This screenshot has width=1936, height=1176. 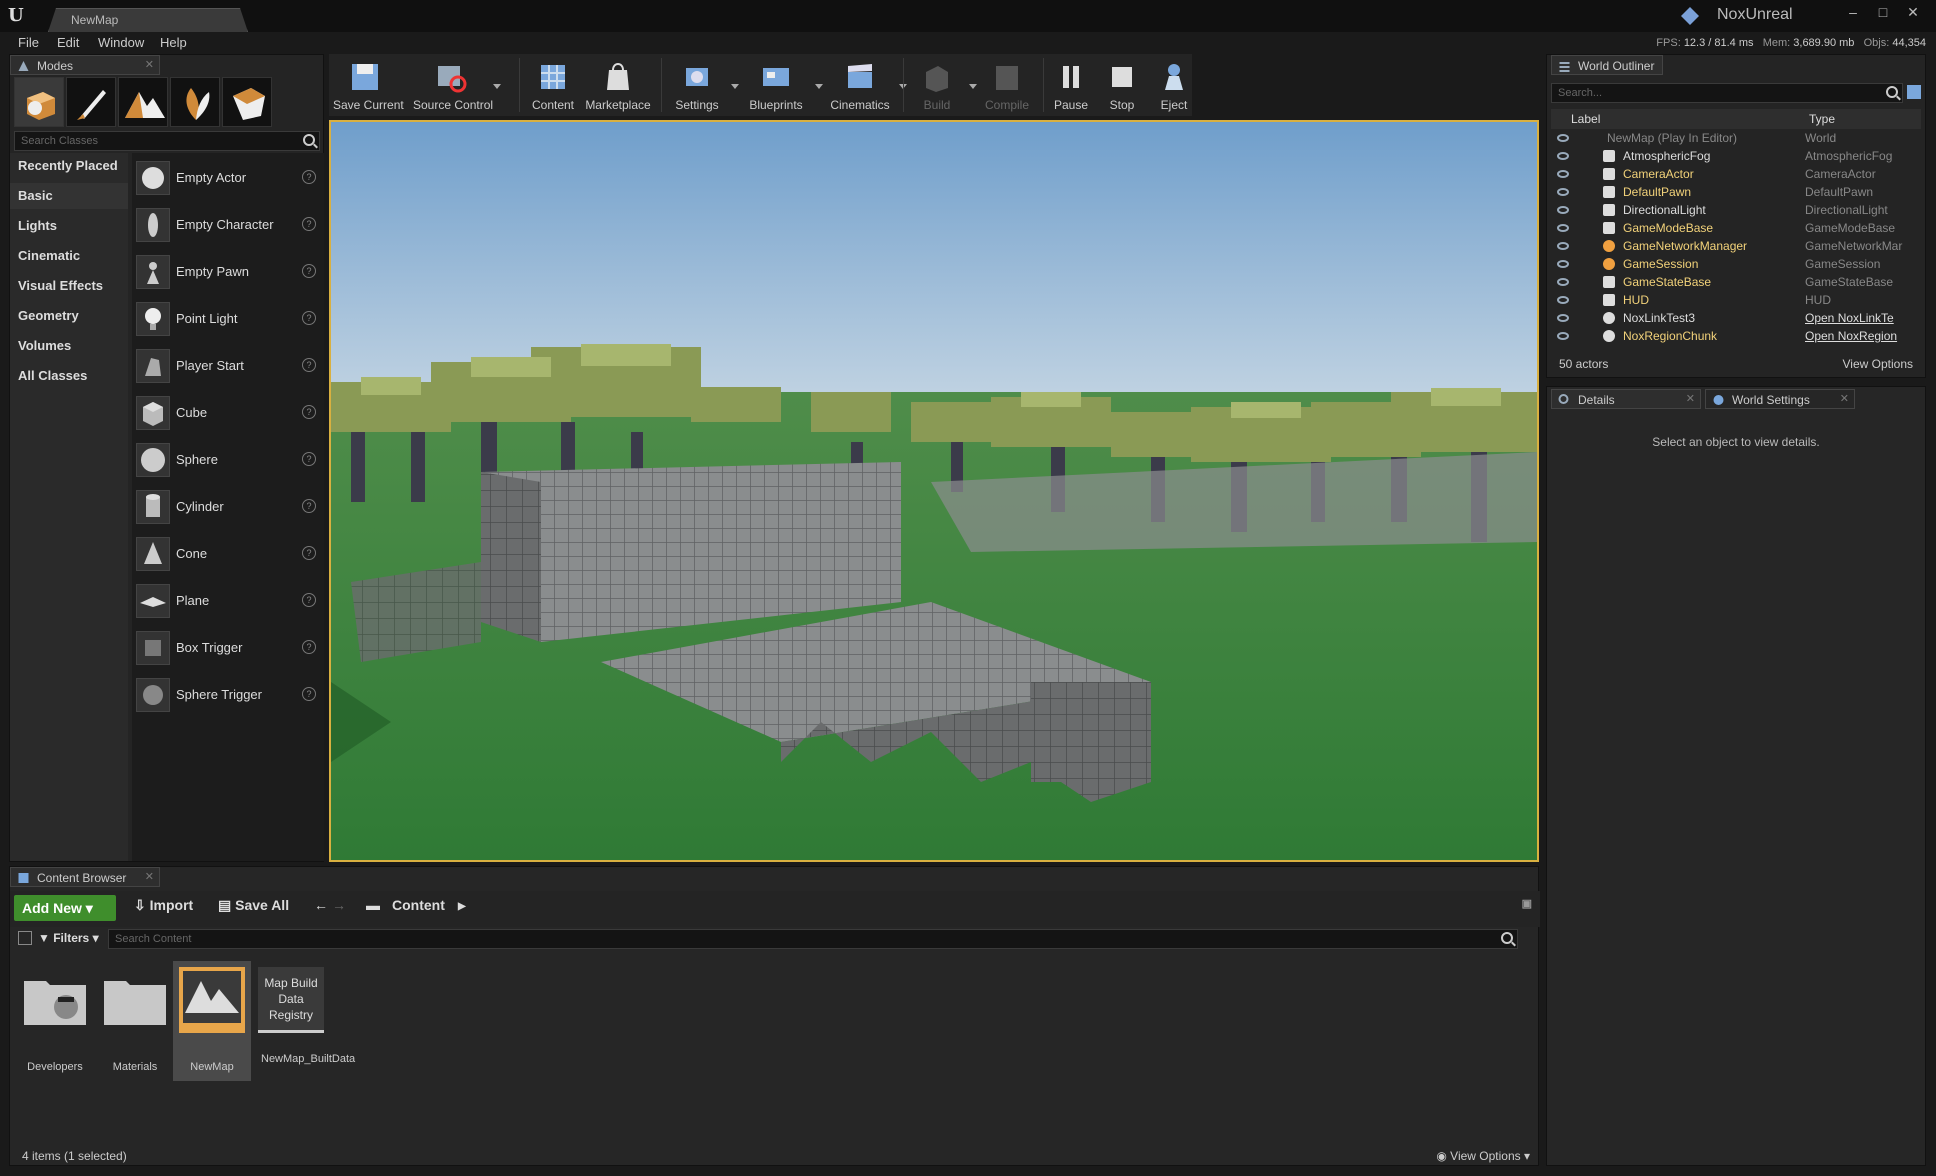 I want to click on asset-newmap: NewMap, so click(x=212, y=1021).